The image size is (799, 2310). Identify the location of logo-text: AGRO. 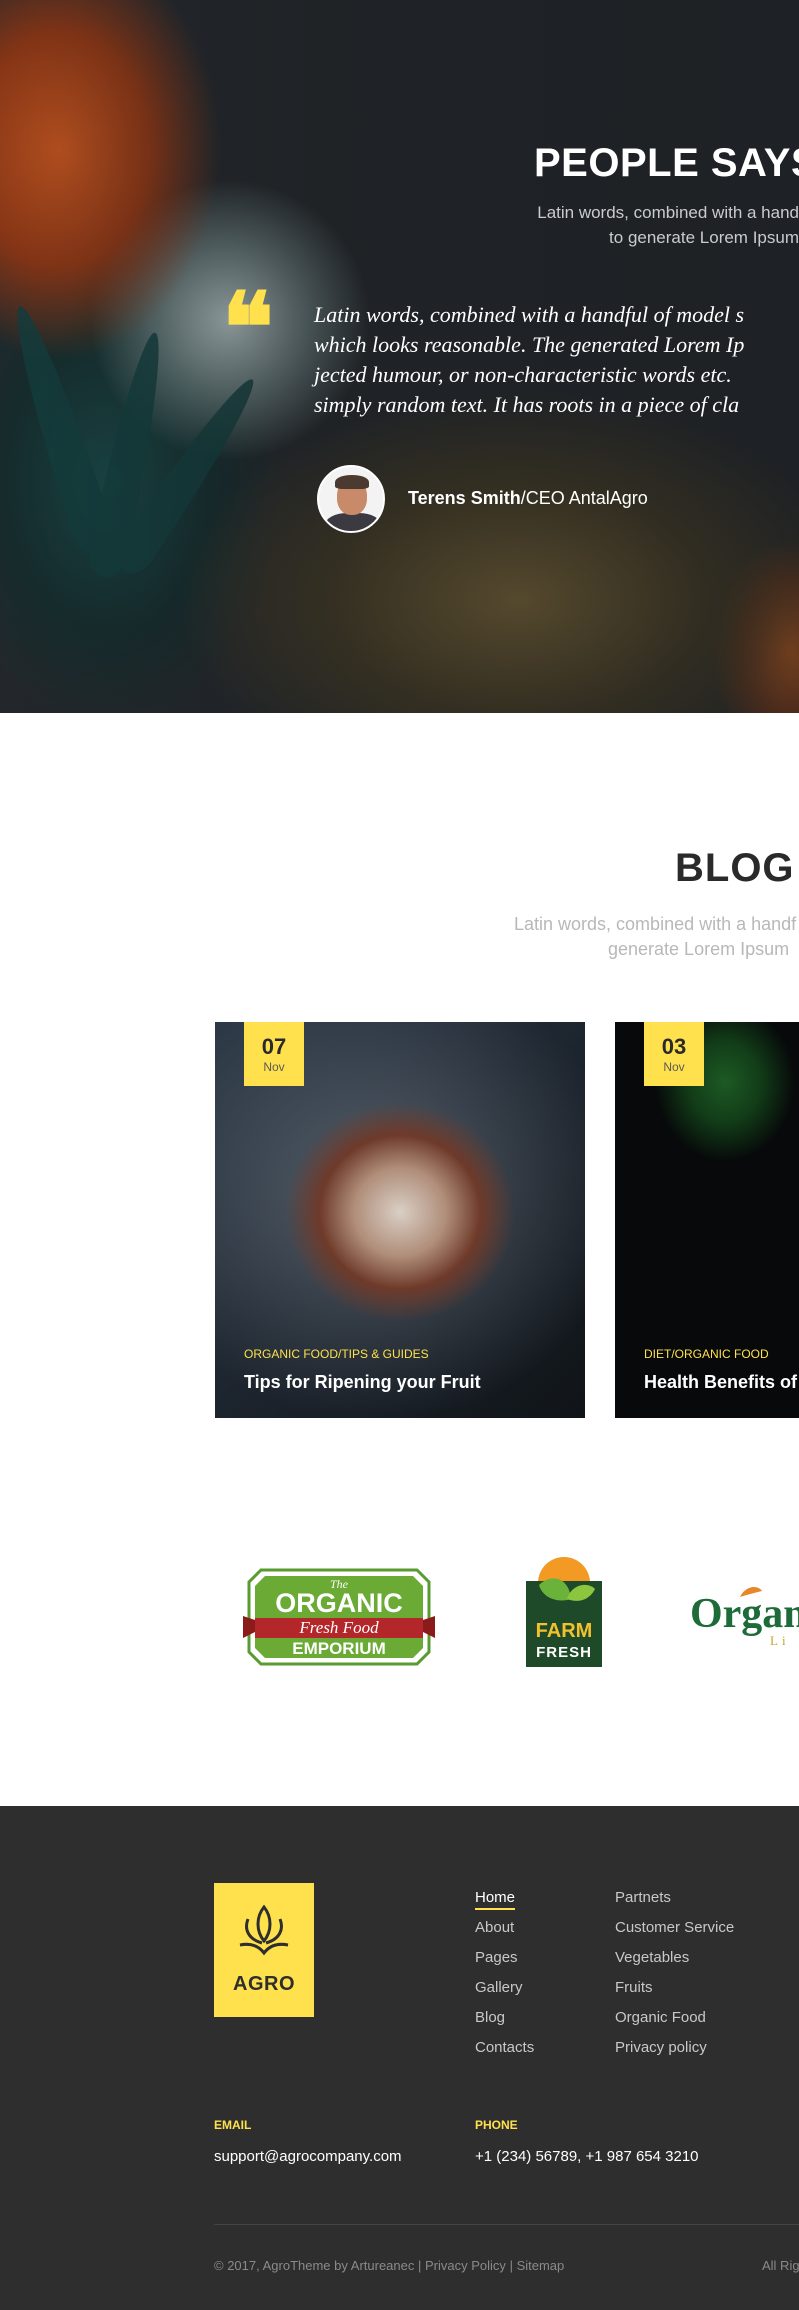
(264, 1984).